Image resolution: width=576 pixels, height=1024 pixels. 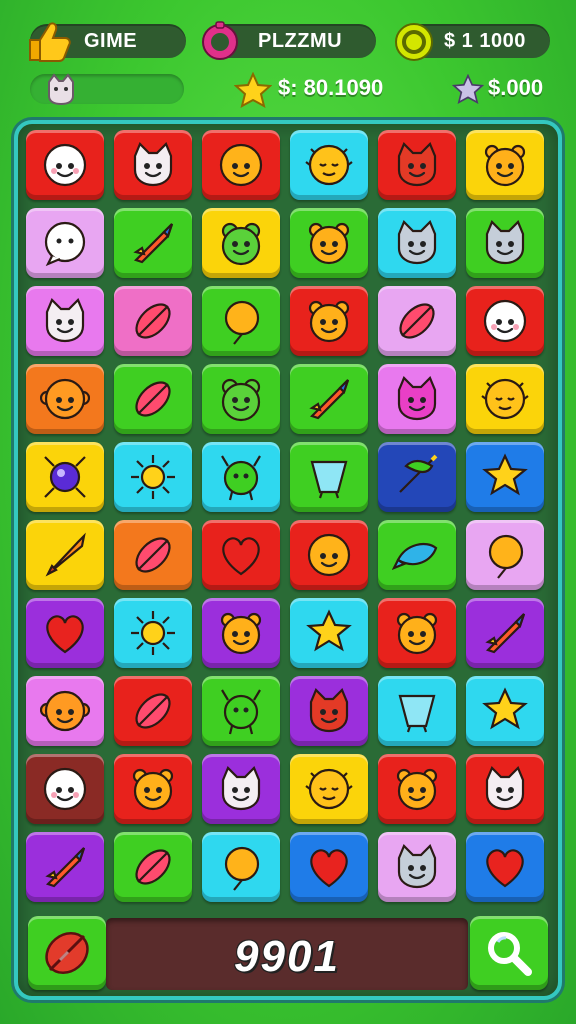 What do you see at coordinates (505, 165) in the screenshot?
I see `tile-r0-c5` at bounding box center [505, 165].